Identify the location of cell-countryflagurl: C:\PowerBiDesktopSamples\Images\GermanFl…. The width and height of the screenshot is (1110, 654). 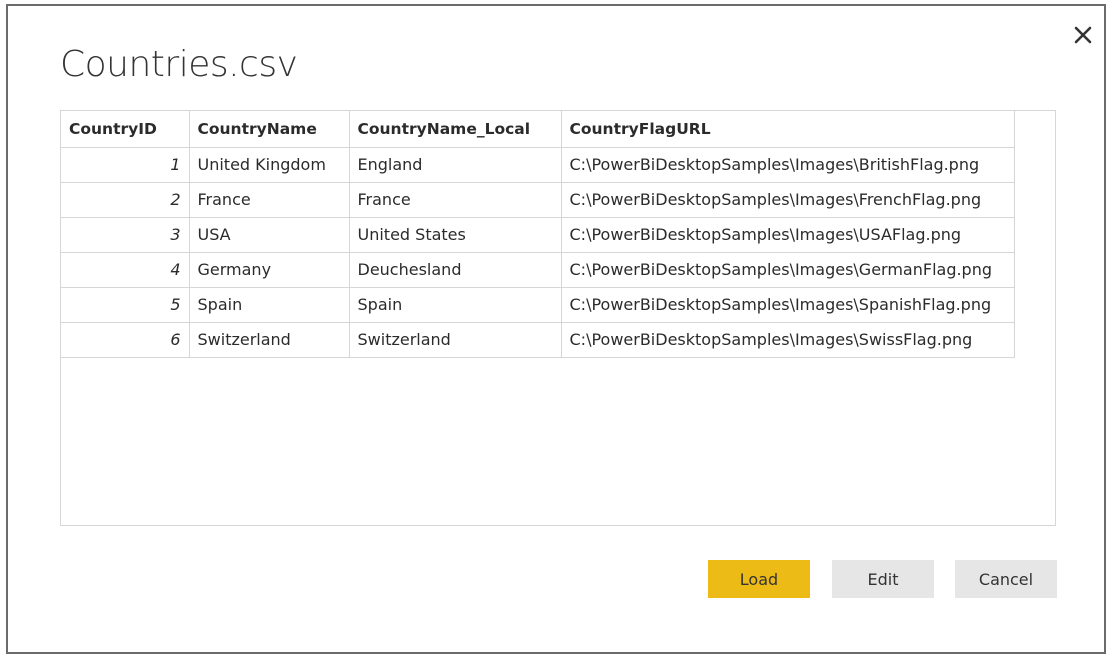
(788, 270).